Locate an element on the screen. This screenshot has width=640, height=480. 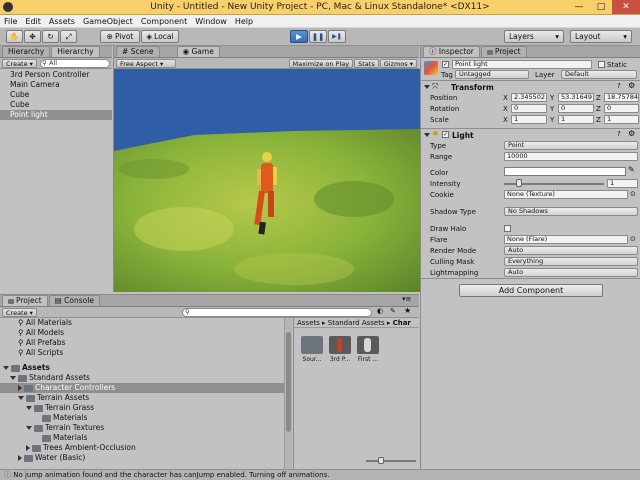
menu-assets: Assets is located at coordinates (62, 21).